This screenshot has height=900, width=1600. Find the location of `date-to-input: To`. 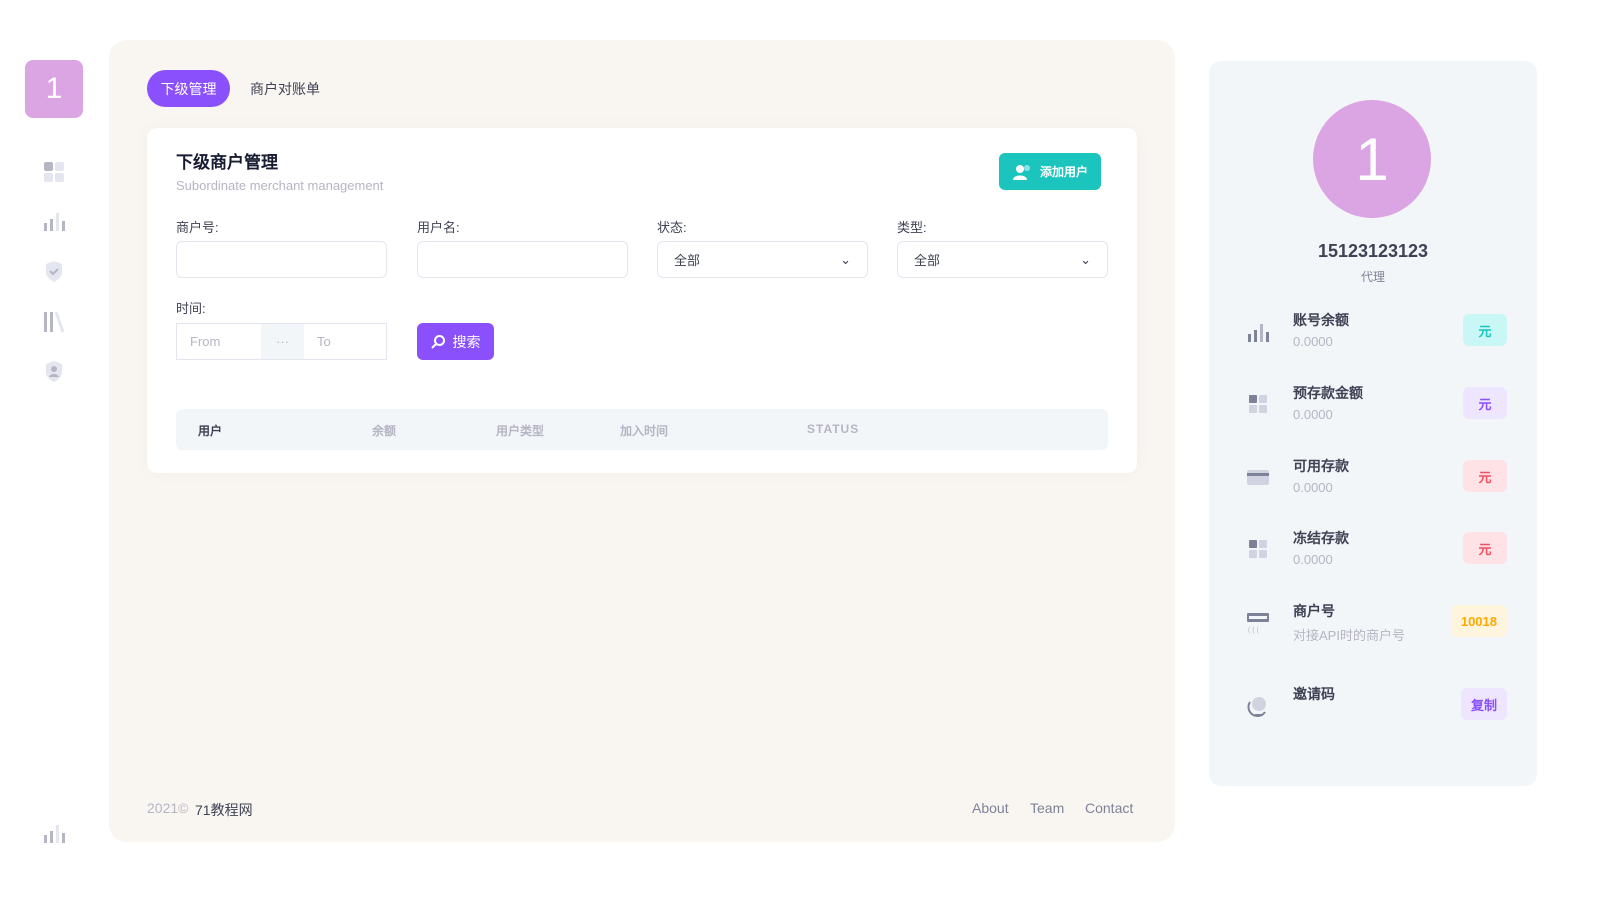

date-to-input: To is located at coordinates (345, 341).